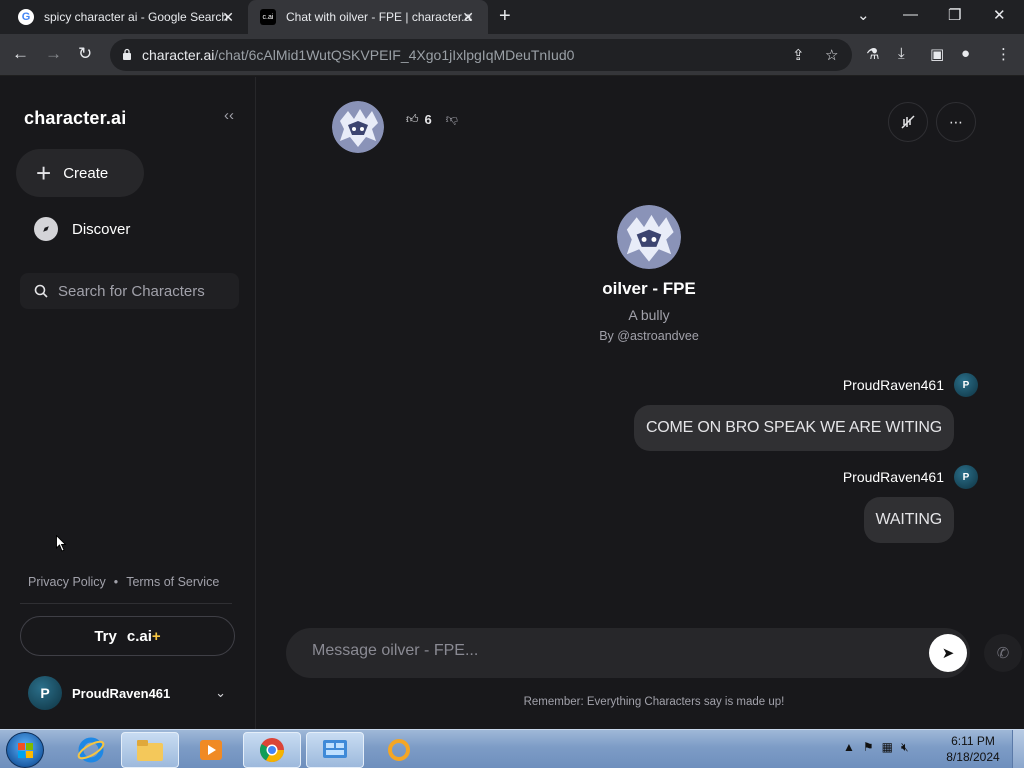  I want to click on search-input, so click(148, 291).